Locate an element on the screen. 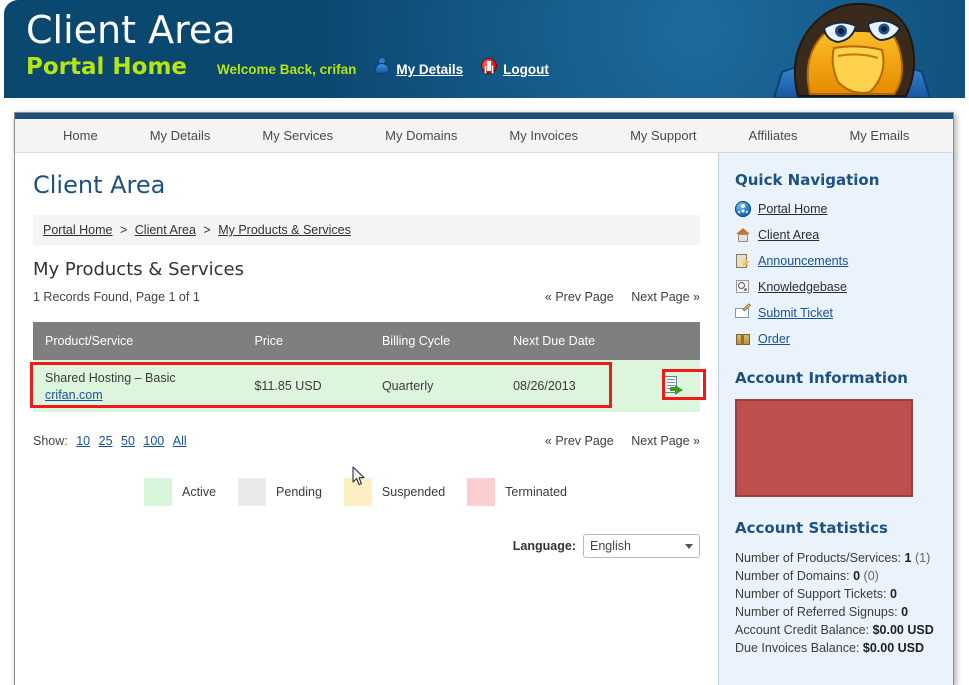  legend-swatch-suspended is located at coordinates (357, 492).